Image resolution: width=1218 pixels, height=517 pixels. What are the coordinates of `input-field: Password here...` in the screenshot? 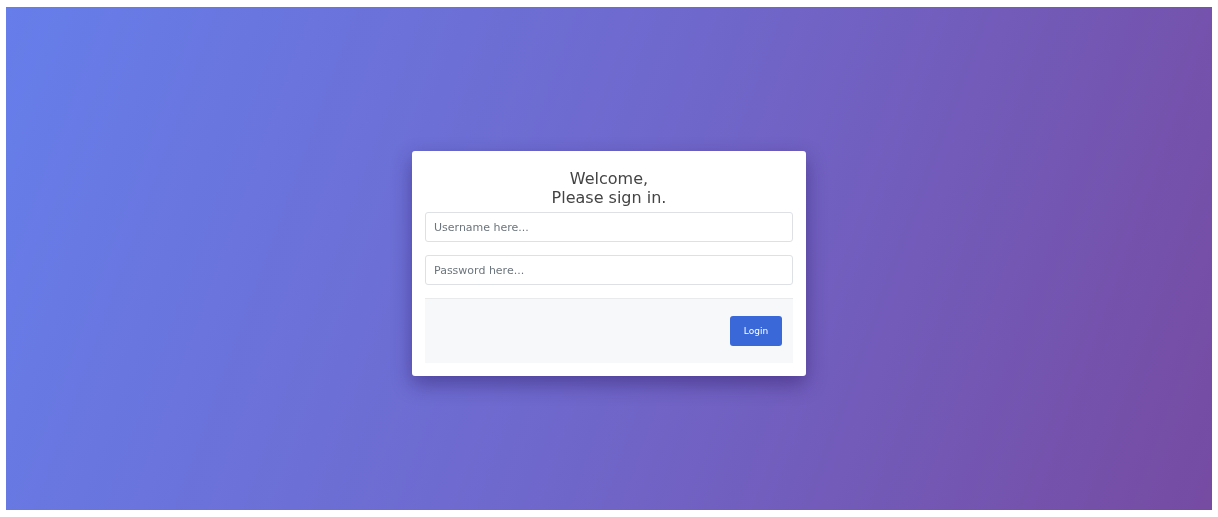 It's located at (609, 270).